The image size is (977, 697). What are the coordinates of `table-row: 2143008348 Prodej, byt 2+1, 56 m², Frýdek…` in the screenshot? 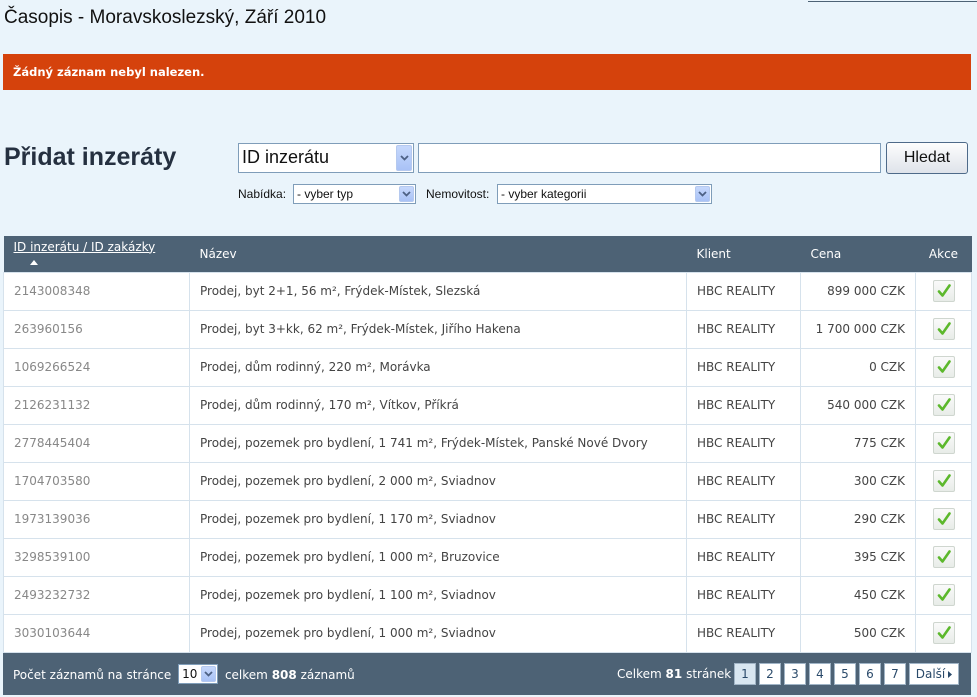 It's located at (487, 291).